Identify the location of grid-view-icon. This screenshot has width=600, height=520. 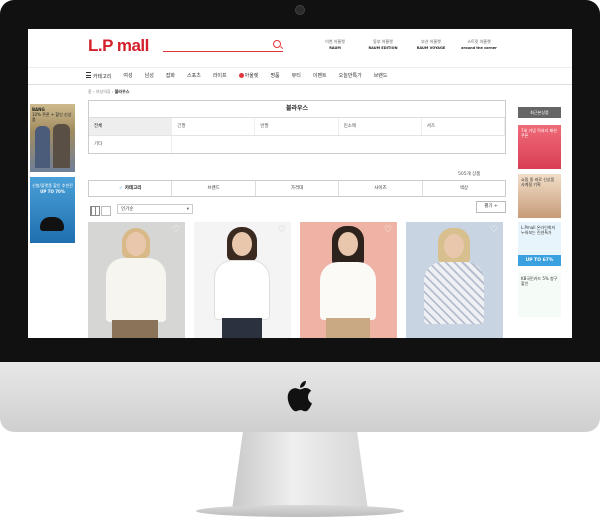
(95, 211).